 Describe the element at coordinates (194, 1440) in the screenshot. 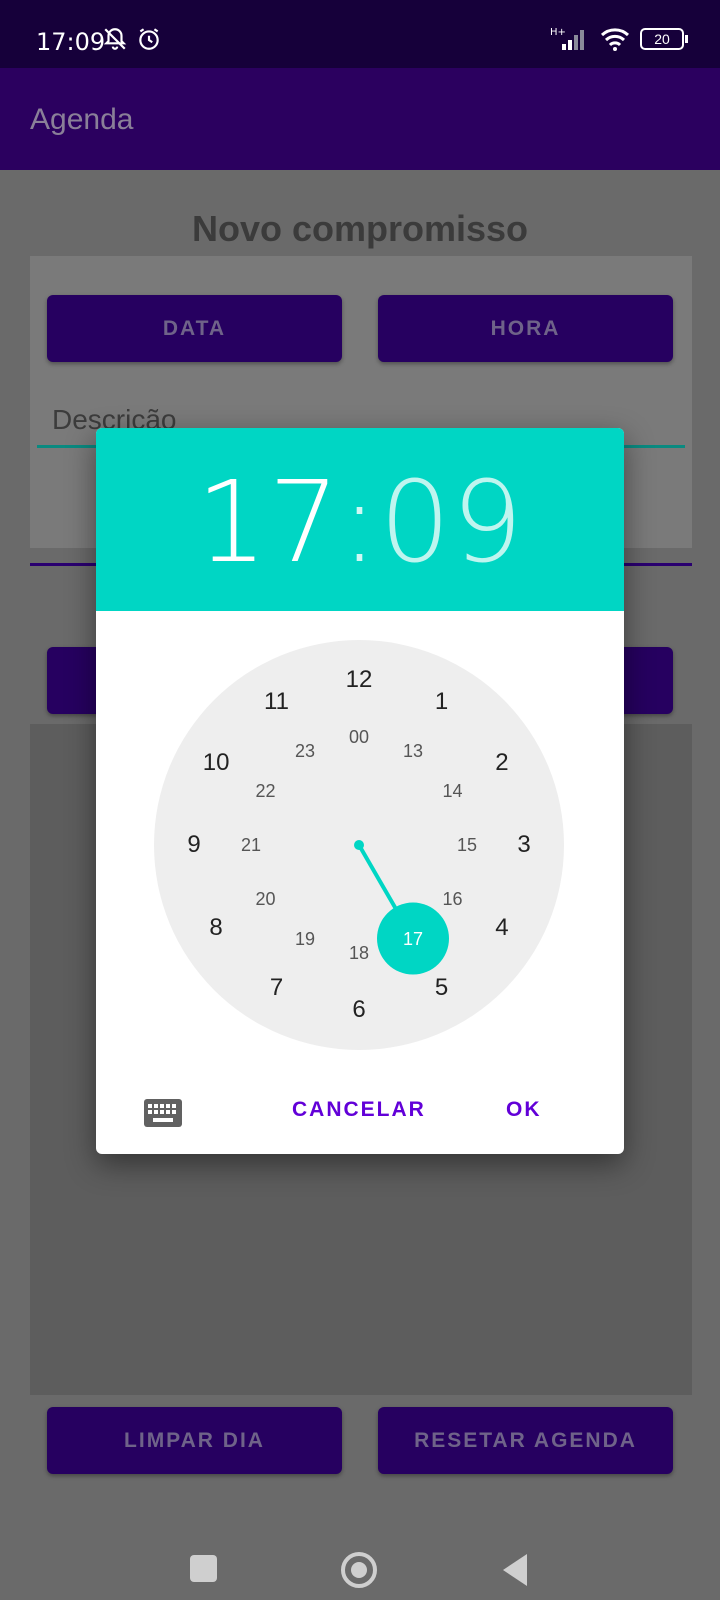

I see `limpar-dia-button: LIMPAR DIA` at that location.